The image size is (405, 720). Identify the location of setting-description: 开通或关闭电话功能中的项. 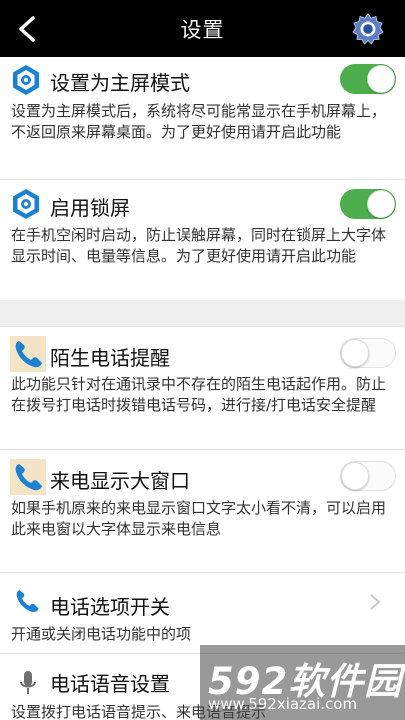
(101, 634).